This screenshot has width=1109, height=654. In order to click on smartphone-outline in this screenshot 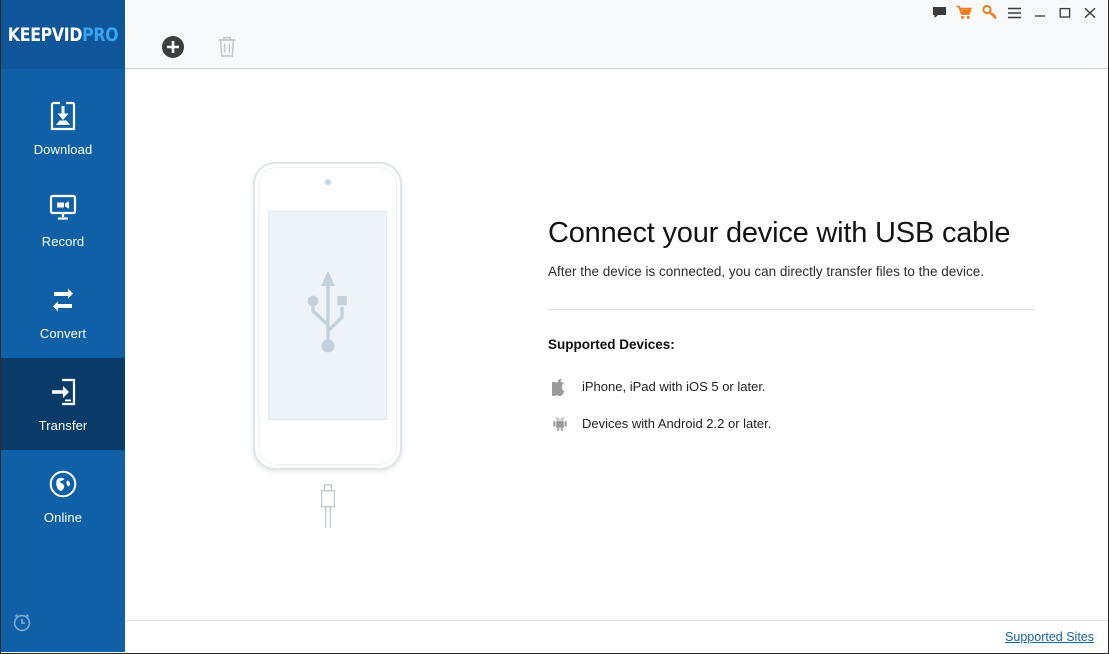, I will do `click(327, 316)`.